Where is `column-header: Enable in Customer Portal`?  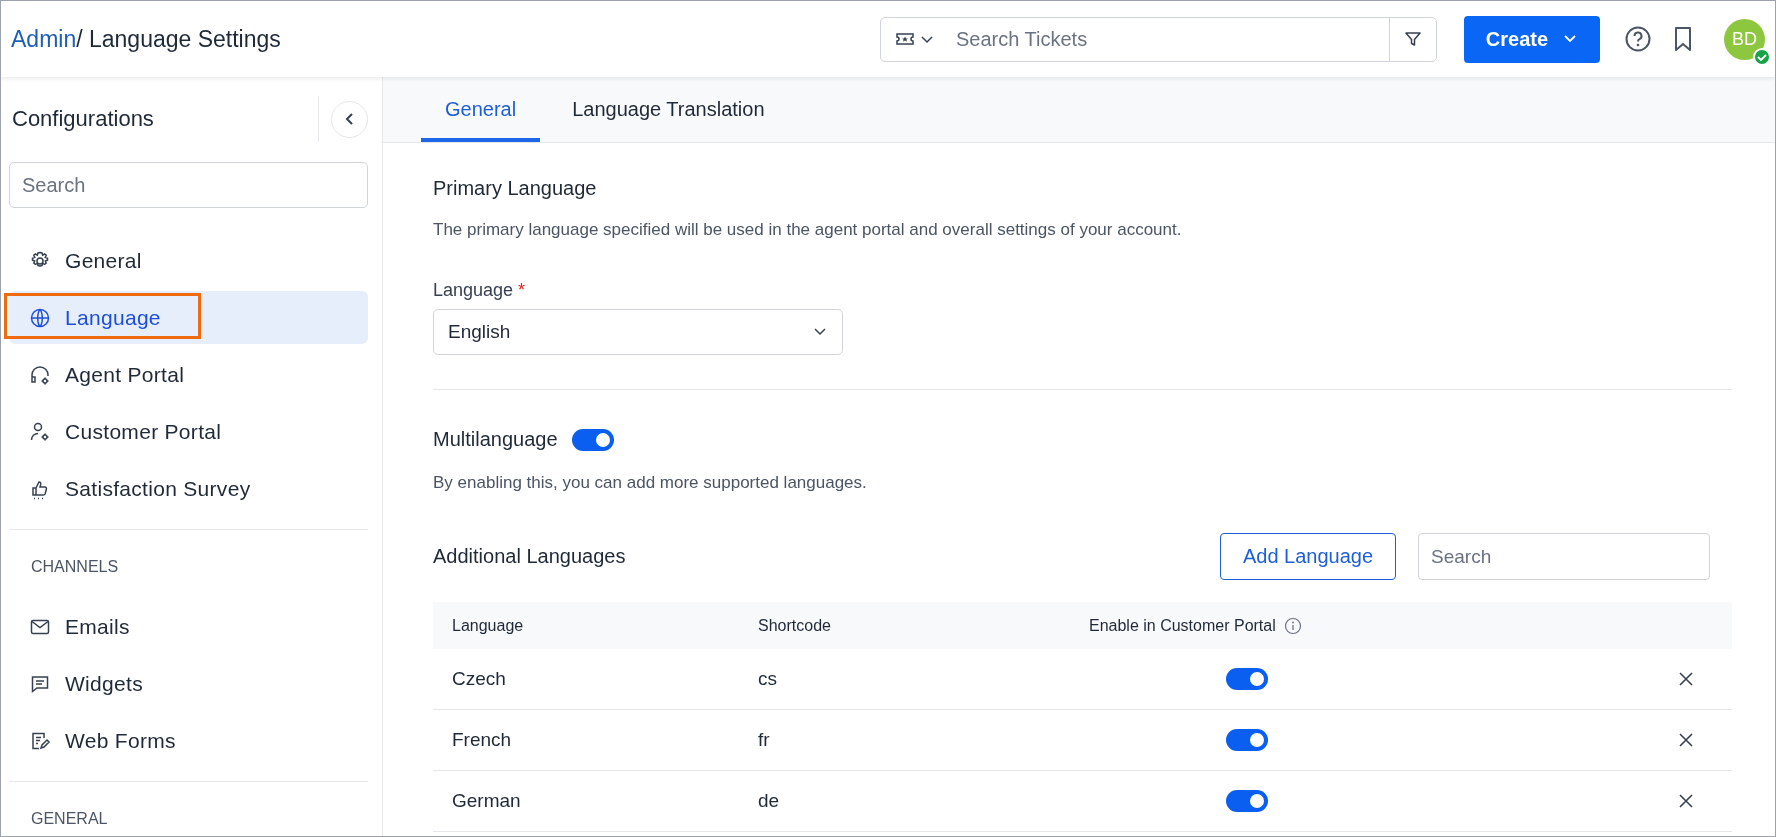
column-header: Enable in Customer Portal is located at coordinates (1182, 625).